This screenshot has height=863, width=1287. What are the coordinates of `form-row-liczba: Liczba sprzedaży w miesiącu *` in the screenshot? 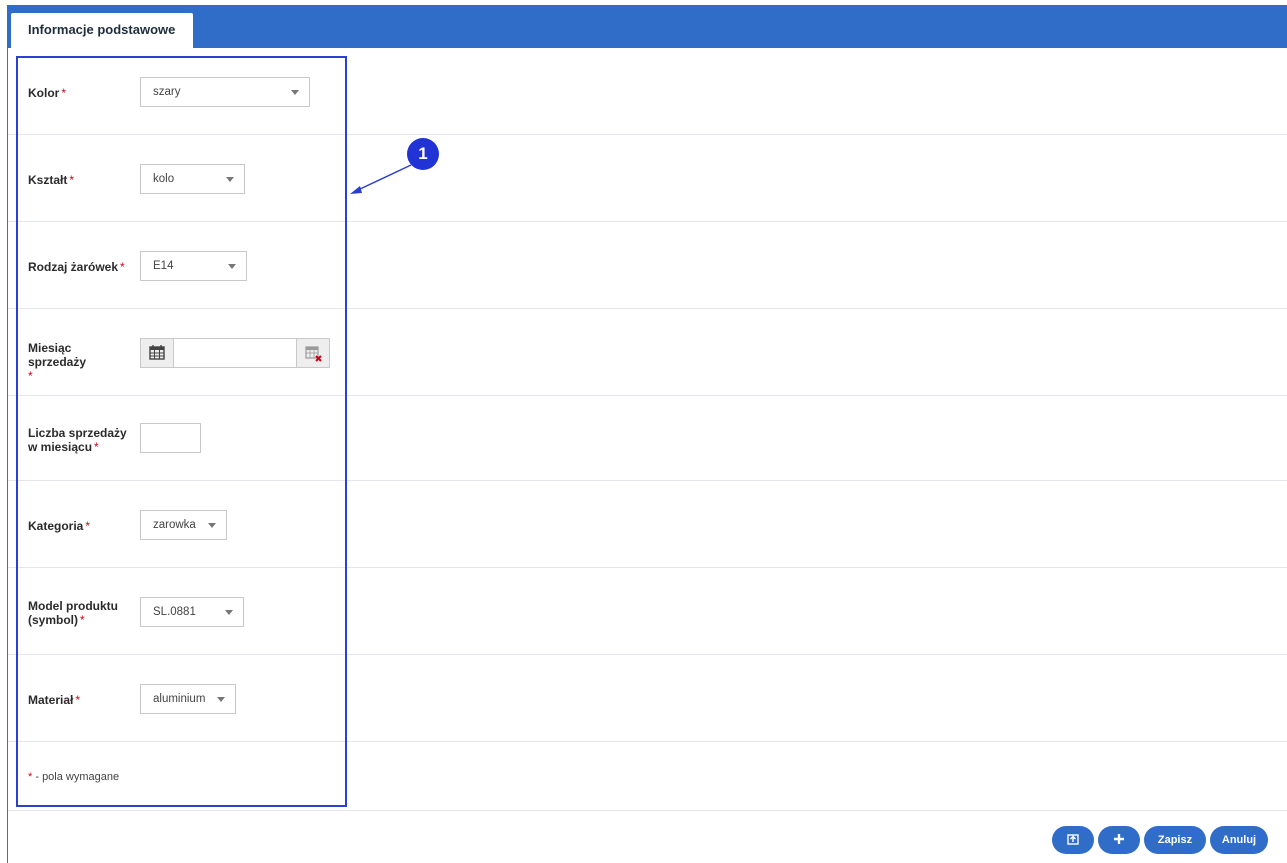 It's located at (647, 438).